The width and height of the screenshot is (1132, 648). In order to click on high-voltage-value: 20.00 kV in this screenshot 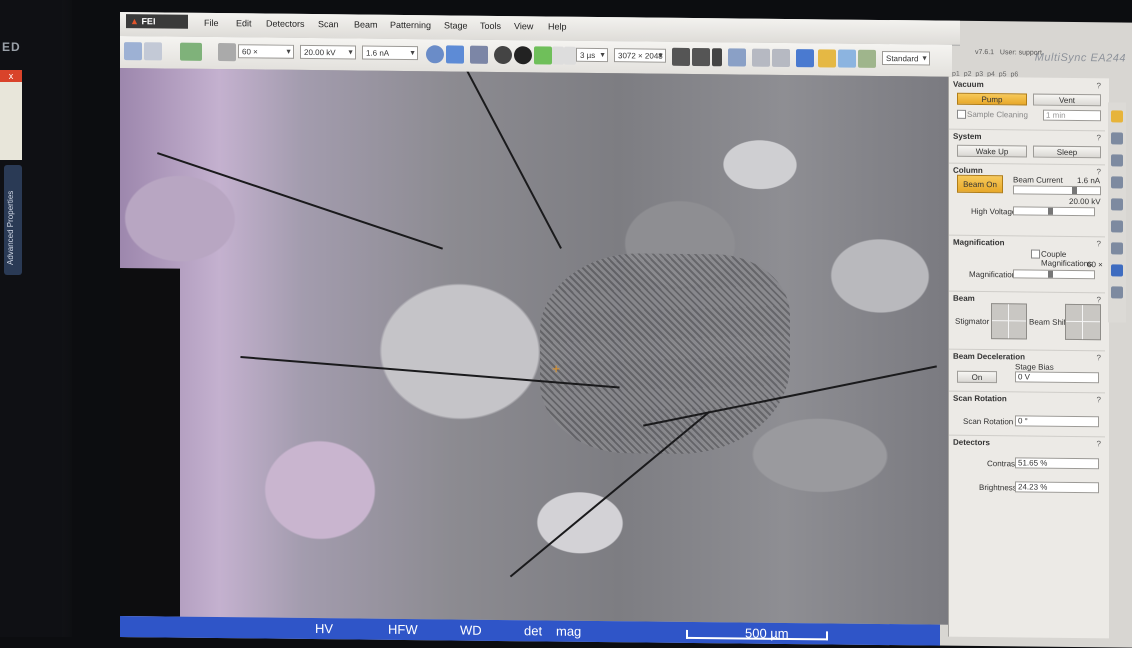, I will do `click(1085, 201)`.